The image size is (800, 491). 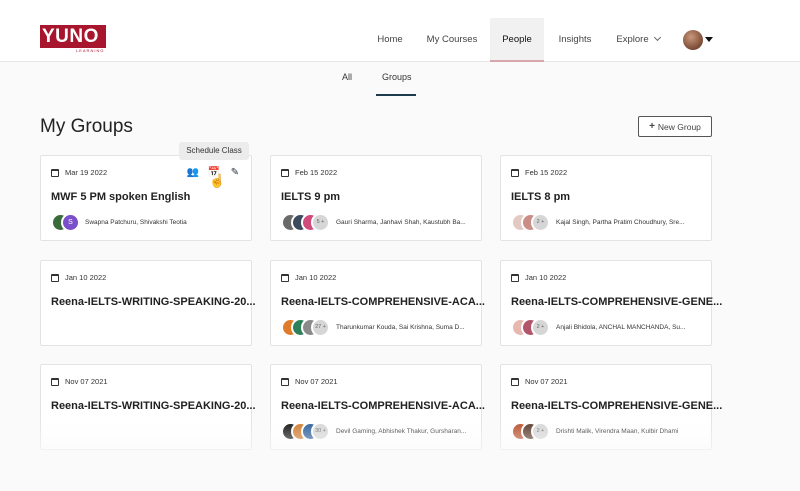 I want to click on page-title: My Groups, so click(x=86, y=126).